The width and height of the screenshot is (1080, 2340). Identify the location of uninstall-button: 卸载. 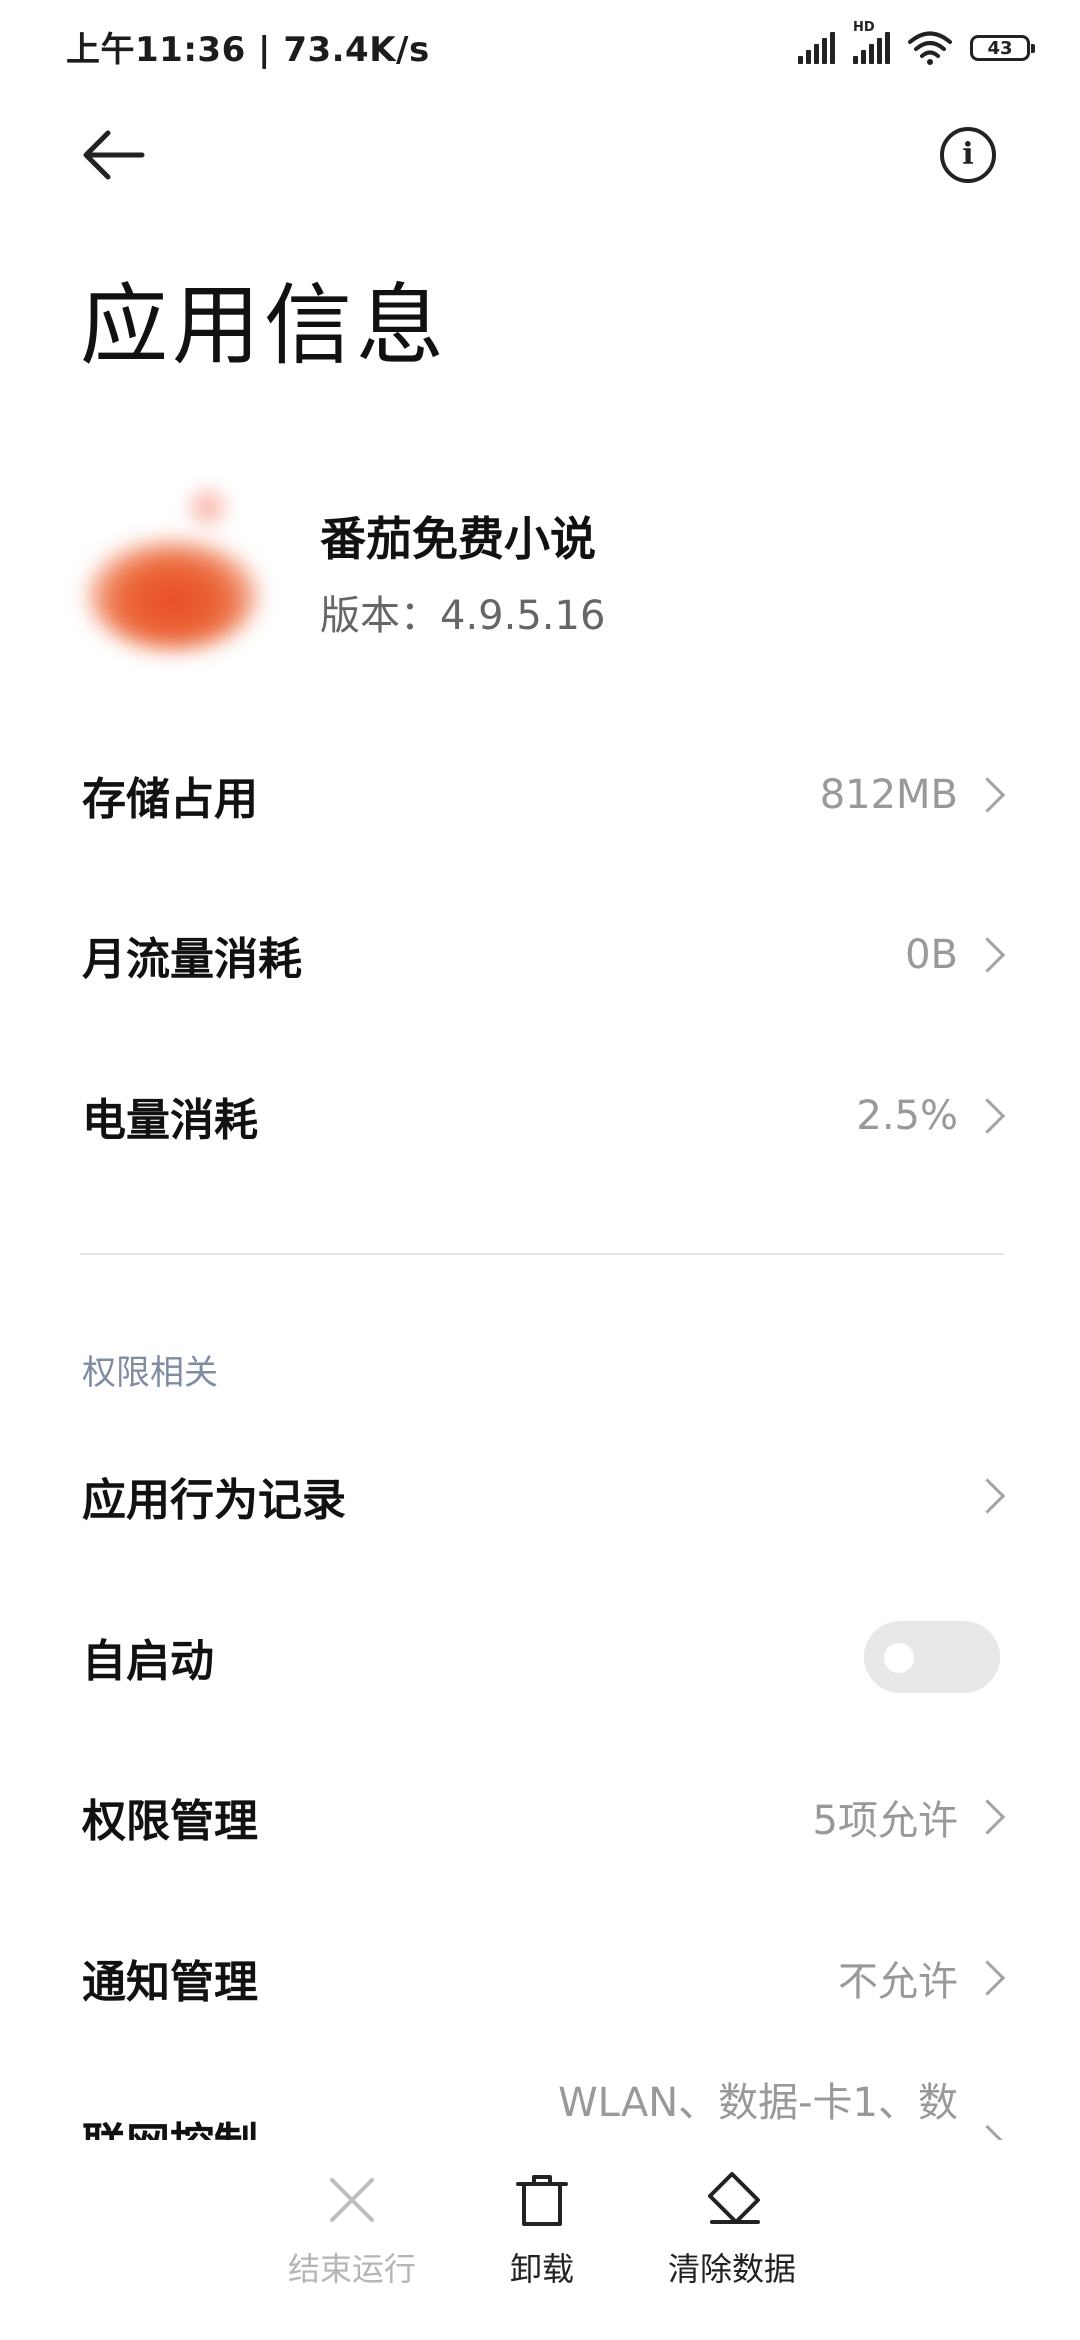
(542, 2230).